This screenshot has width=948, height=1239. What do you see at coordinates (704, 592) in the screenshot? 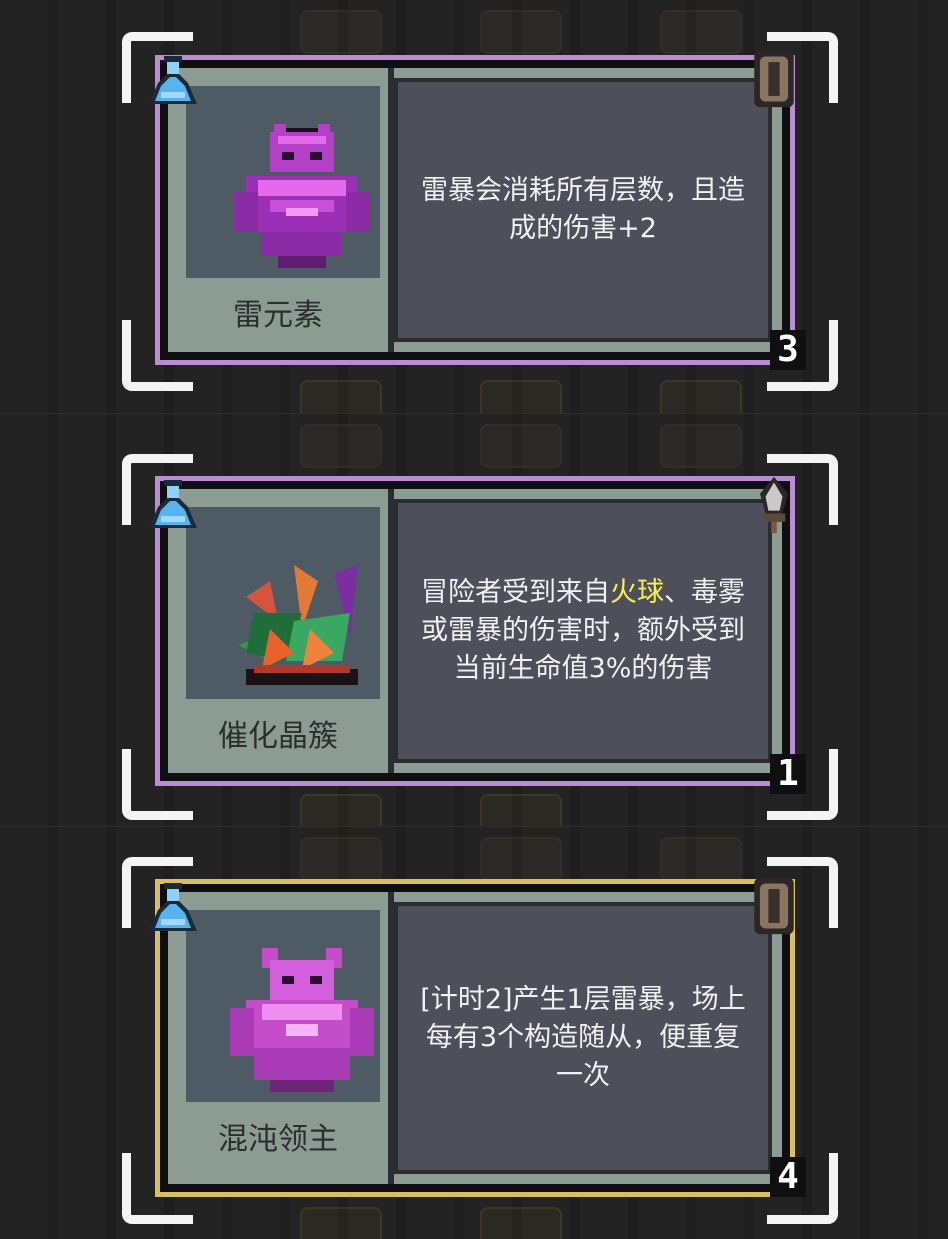
I see `description-text: 、毒雾` at bounding box center [704, 592].